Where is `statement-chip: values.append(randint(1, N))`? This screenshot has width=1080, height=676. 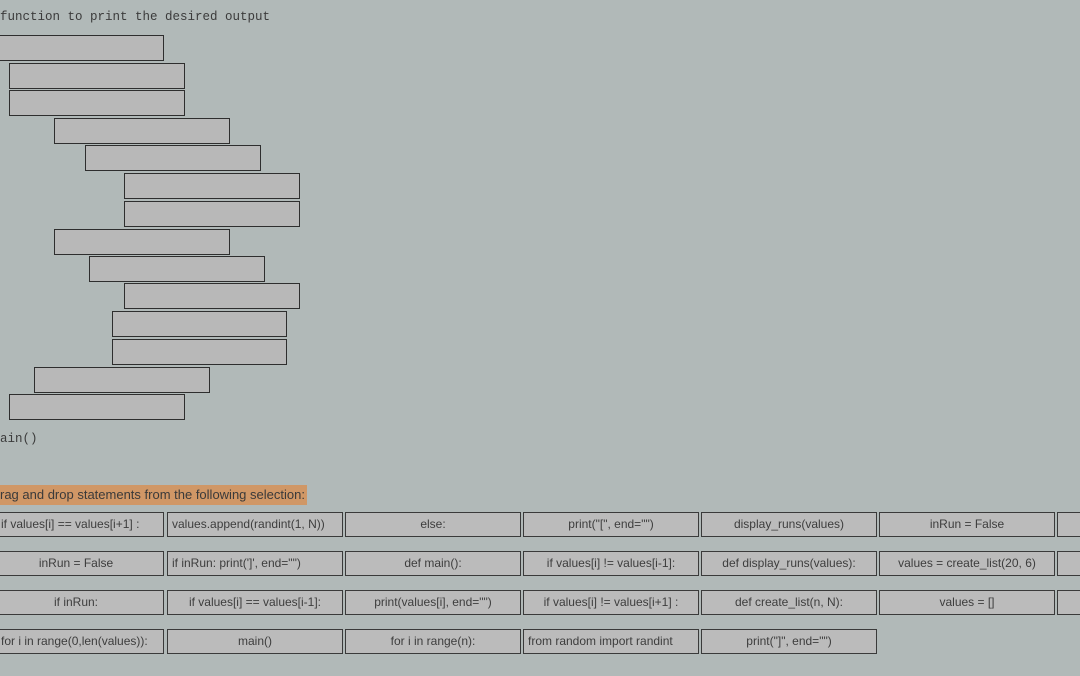
statement-chip: values.append(randint(1, N)) is located at coordinates (255, 524).